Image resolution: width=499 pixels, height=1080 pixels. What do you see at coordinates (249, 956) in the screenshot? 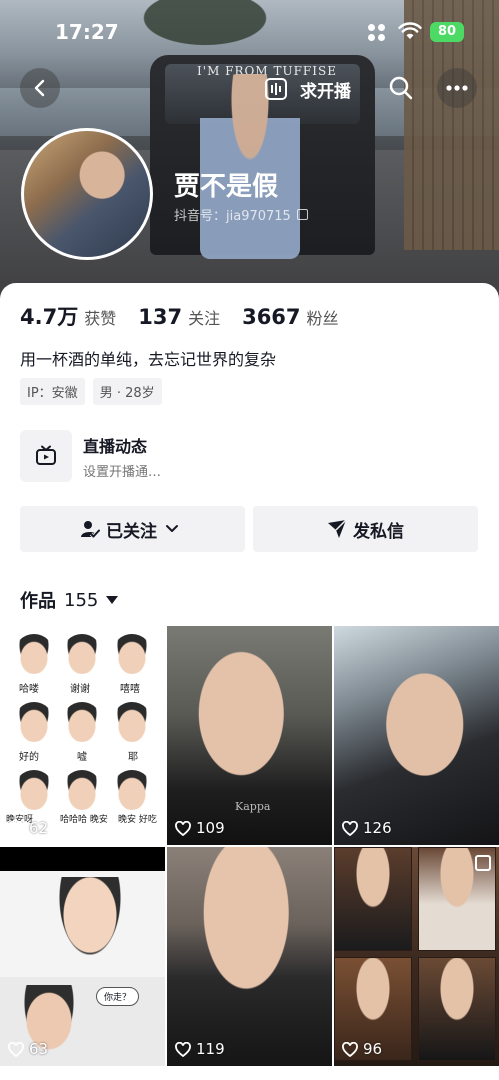
I see `video-thumb-5: 119` at bounding box center [249, 956].